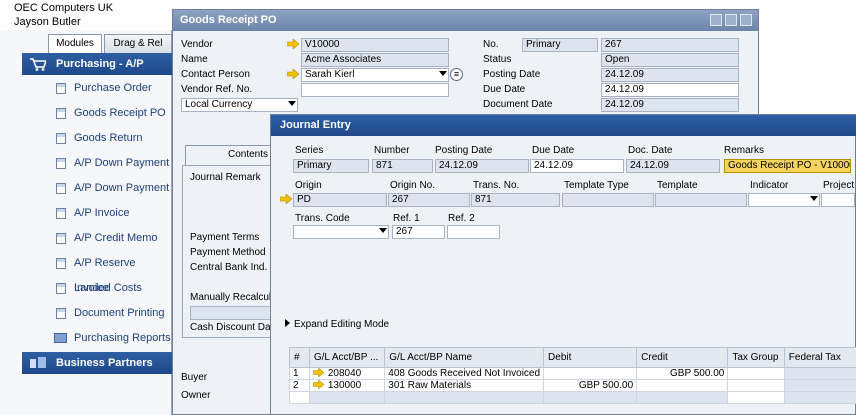  Describe the element at coordinates (230, 327) in the screenshot. I see `cash-discount-label: Cash Discount Da` at that location.